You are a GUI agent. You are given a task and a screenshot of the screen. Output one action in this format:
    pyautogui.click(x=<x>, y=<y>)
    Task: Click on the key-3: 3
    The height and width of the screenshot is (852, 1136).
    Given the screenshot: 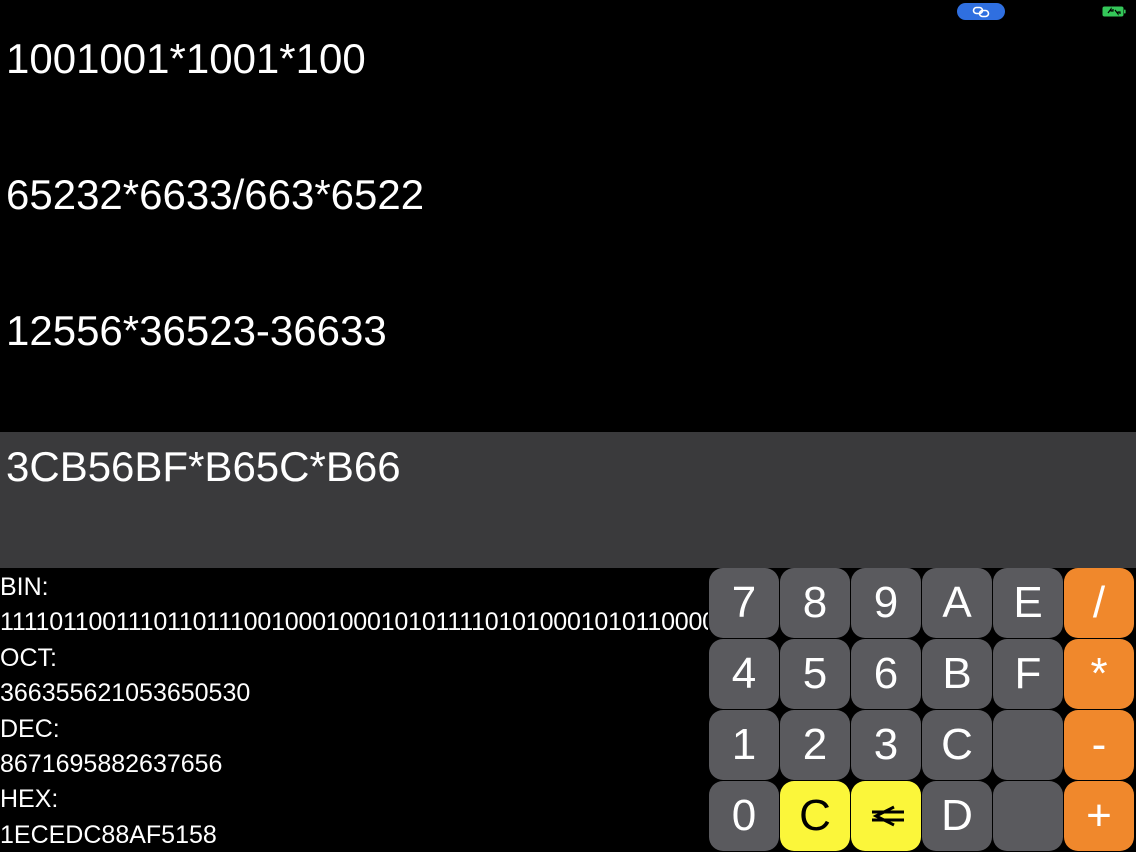 What is the action you would take?
    pyautogui.click(x=886, y=745)
    